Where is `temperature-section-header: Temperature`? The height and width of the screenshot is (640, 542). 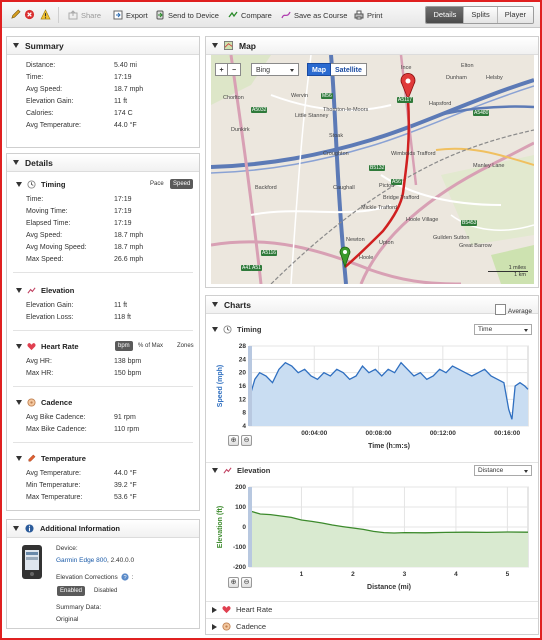
temperature-section-header: Temperature is located at coordinates (51, 458).